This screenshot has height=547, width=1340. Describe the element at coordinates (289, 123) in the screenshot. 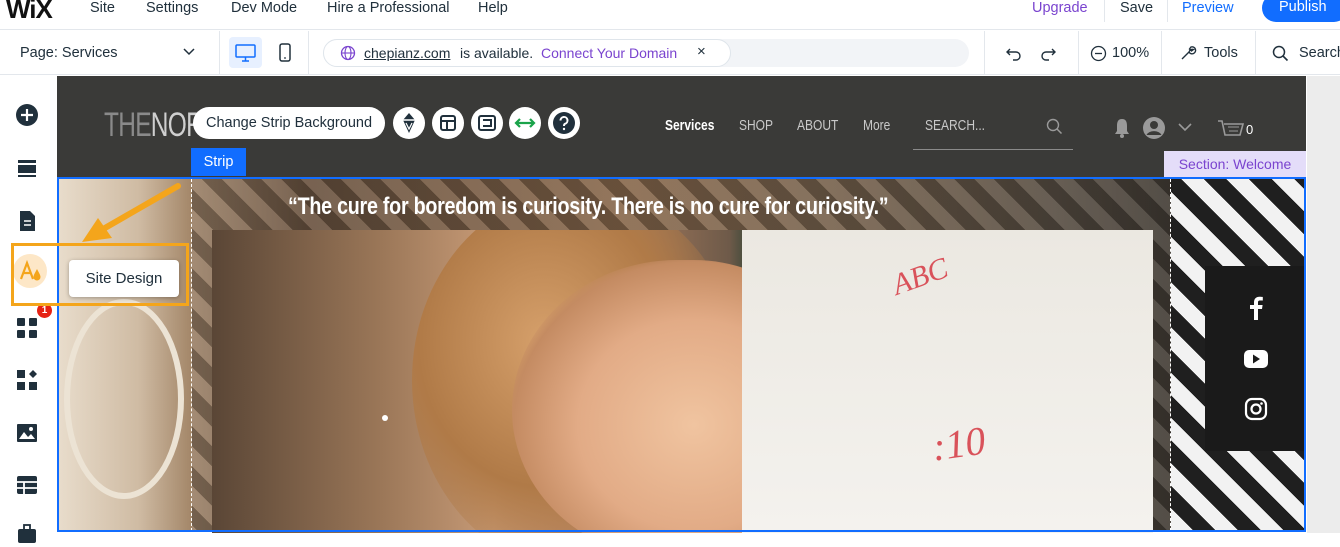

I see `change-strip-background-button: Change Strip Background` at that location.